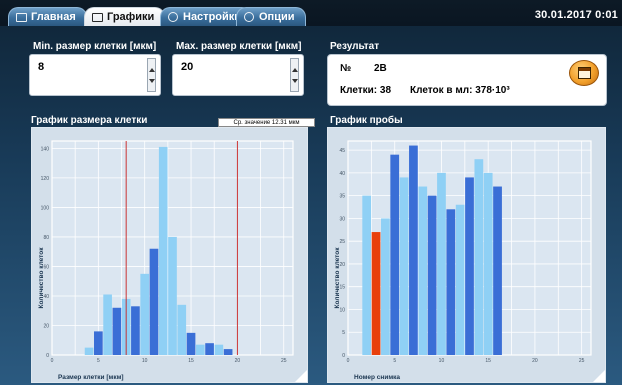 The height and width of the screenshot is (385, 622). What do you see at coordinates (366, 90) in the screenshot?
I see `cell-count: Клетки: 38` at bounding box center [366, 90].